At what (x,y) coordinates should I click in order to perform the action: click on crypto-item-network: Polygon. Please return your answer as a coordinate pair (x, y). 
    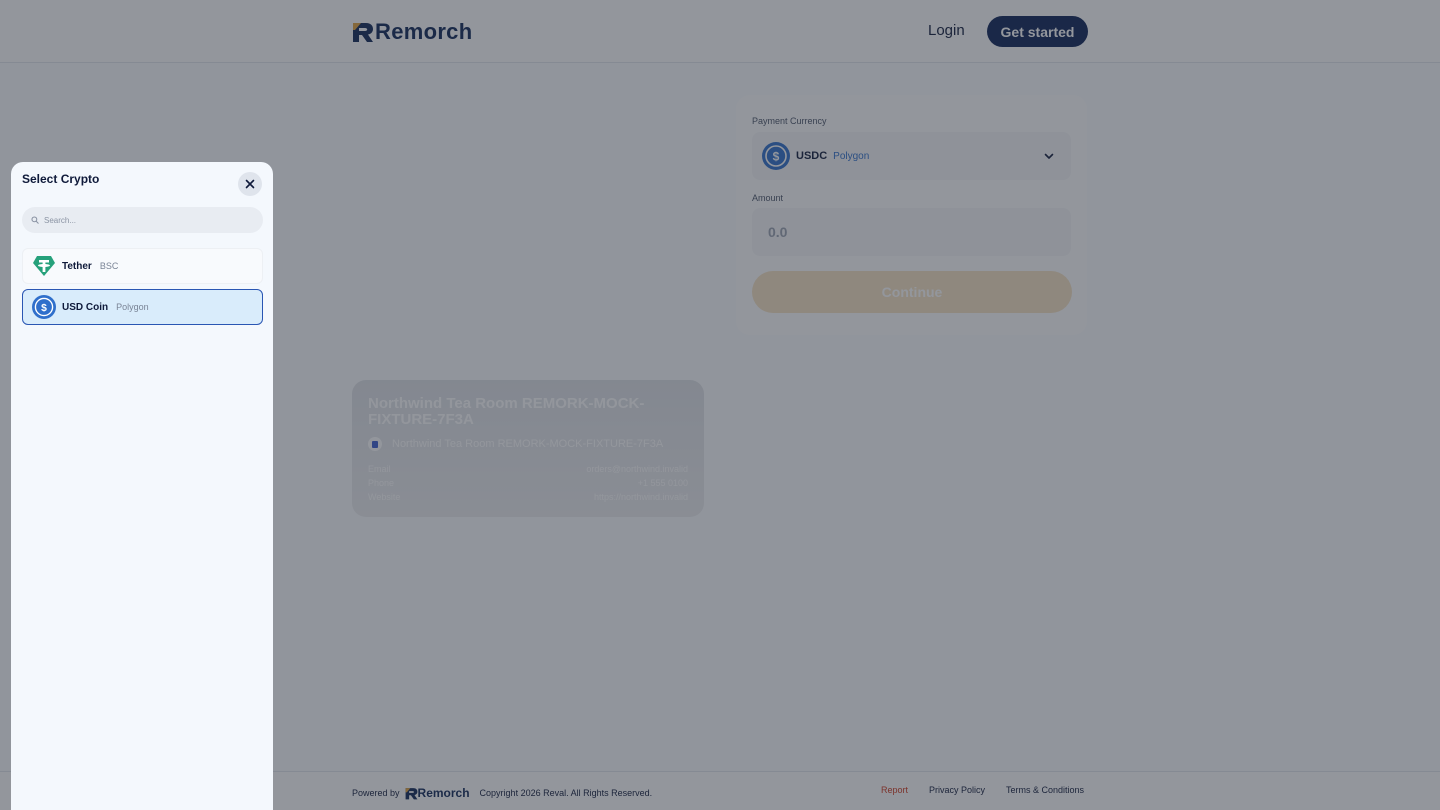
    Looking at the image, I should click on (132, 307).